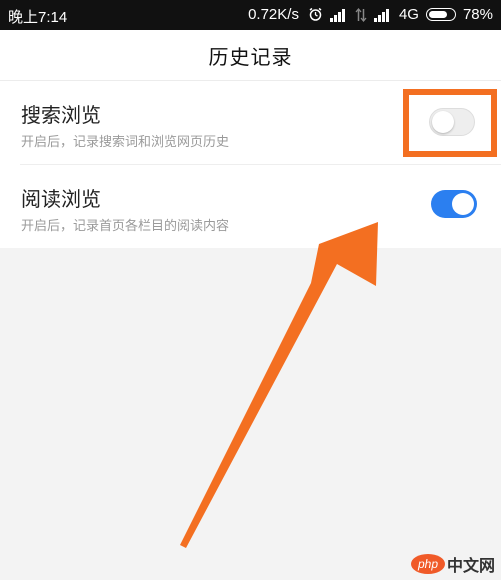 This screenshot has height=580, width=501. I want to click on data-arrows-icon, so click(361, 14).